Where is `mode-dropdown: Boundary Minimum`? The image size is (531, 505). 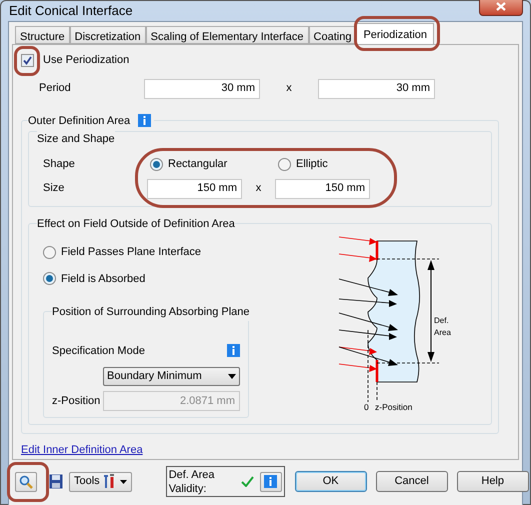 mode-dropdown: Boundary Minimum is located at coordinates (171, 376).